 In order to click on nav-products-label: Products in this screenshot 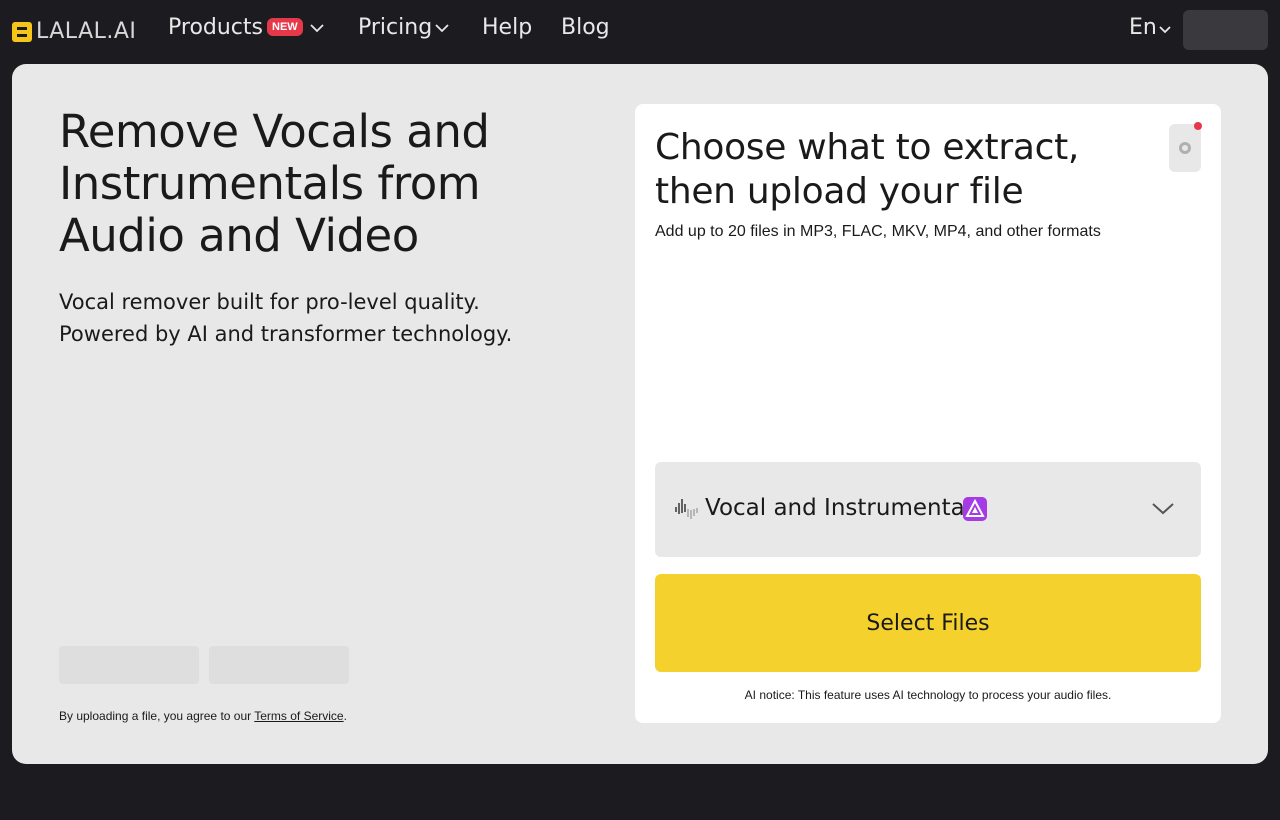, I will do `click(215, 27)`.